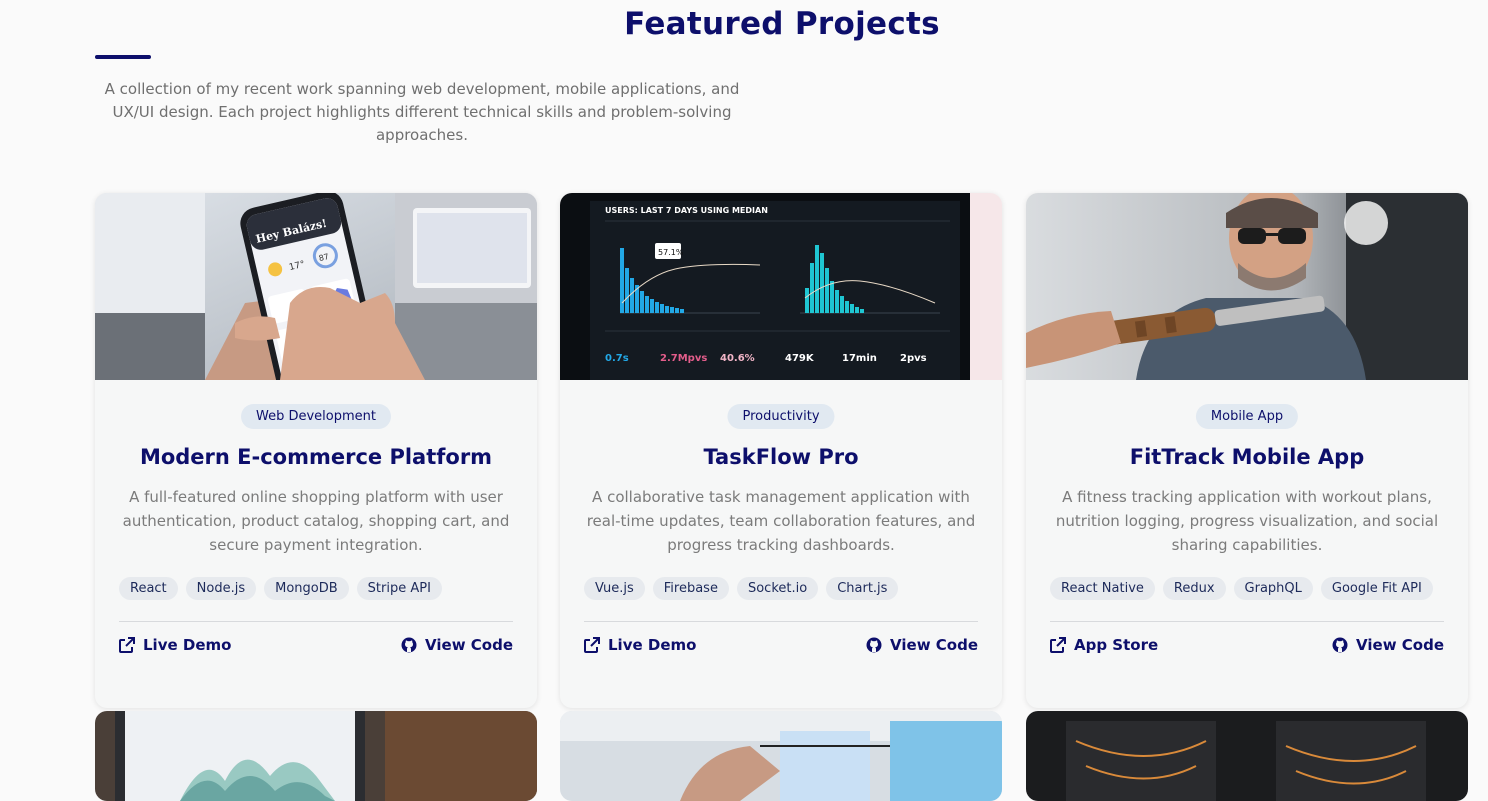  Describe the element at coordinates (686, 210) in the screenshot. I see `dashboard-header: USERS: LAST 7 DAYS USING MEDIAN` at that location.